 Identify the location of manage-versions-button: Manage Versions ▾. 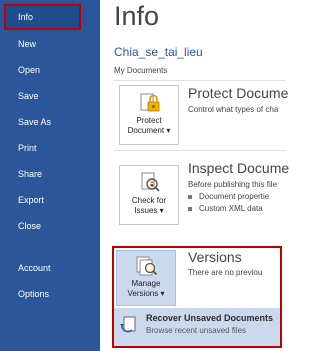
(146, 278).